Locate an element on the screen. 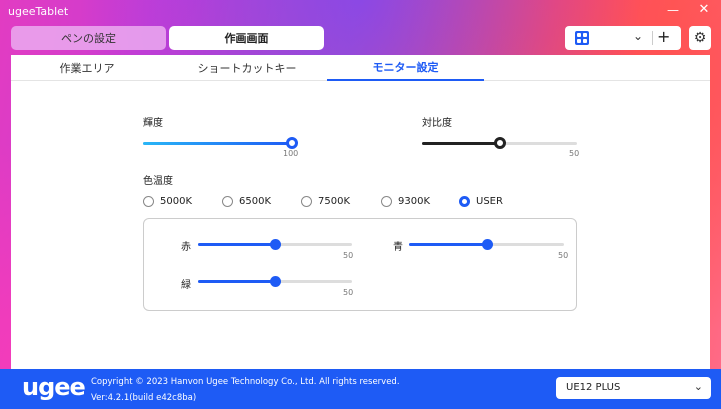  radio-7500k: 7500K is located at coordinates (325, 201).